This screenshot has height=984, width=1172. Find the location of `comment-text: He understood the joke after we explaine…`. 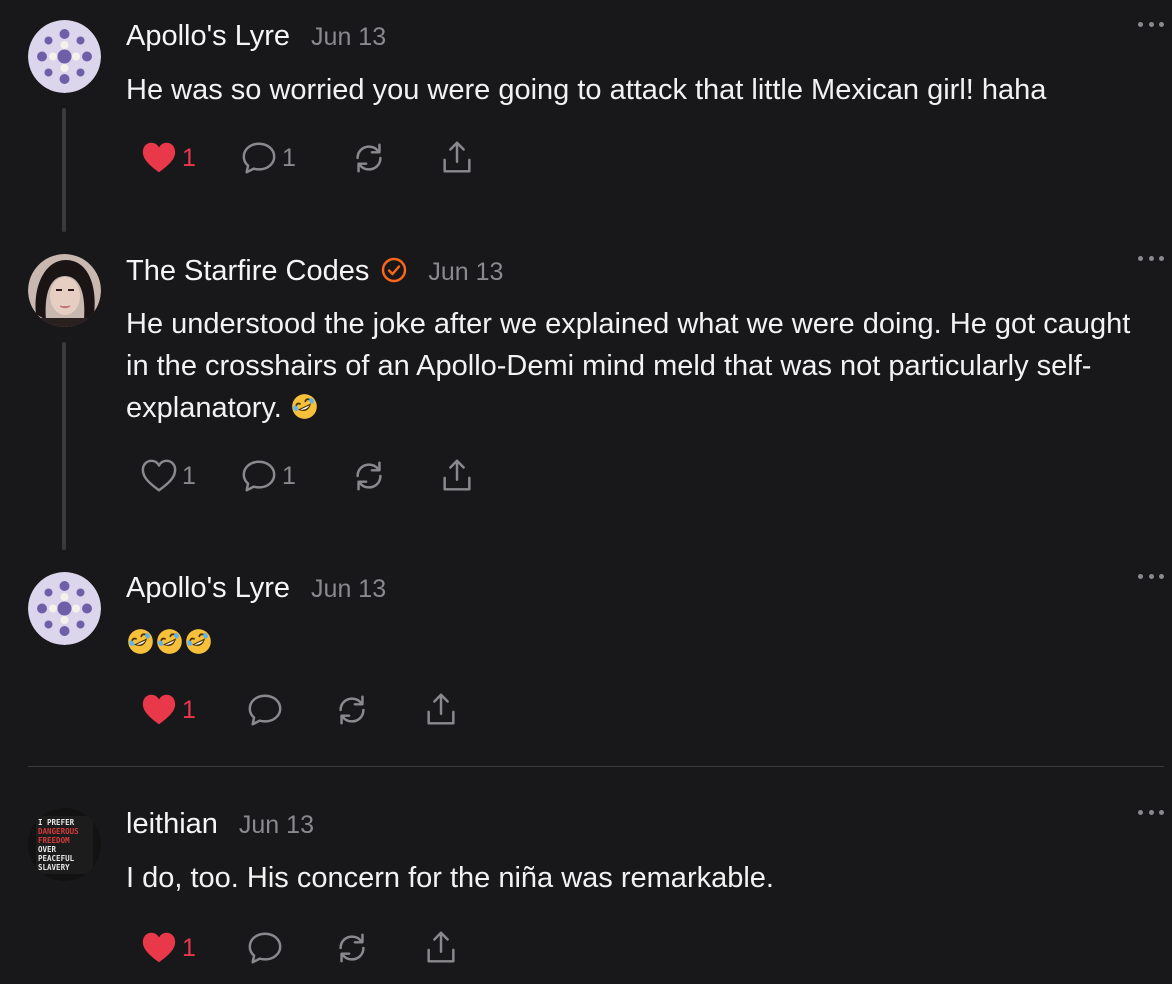

comment-text: He understood the joke after we explaine… is located at coordinates (629, 366).